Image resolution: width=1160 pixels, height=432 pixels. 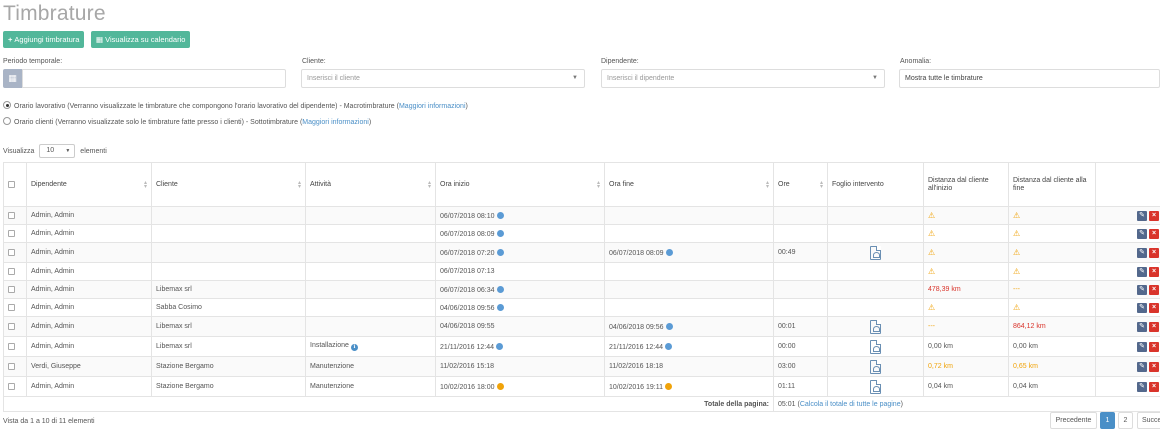 What do you see at coordinates (1125, 420) in the screenshot?
I see `pagination-page-2: 2` at bounding box center [1125, 420].